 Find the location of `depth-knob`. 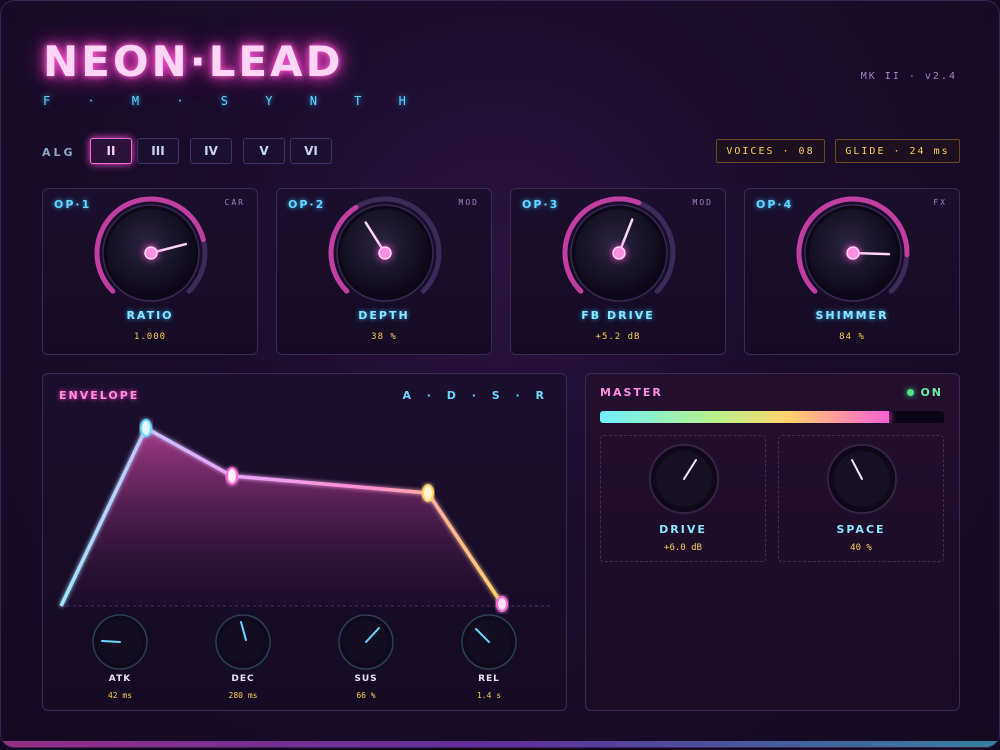

depth-knob is located at coordinates (385, 253).